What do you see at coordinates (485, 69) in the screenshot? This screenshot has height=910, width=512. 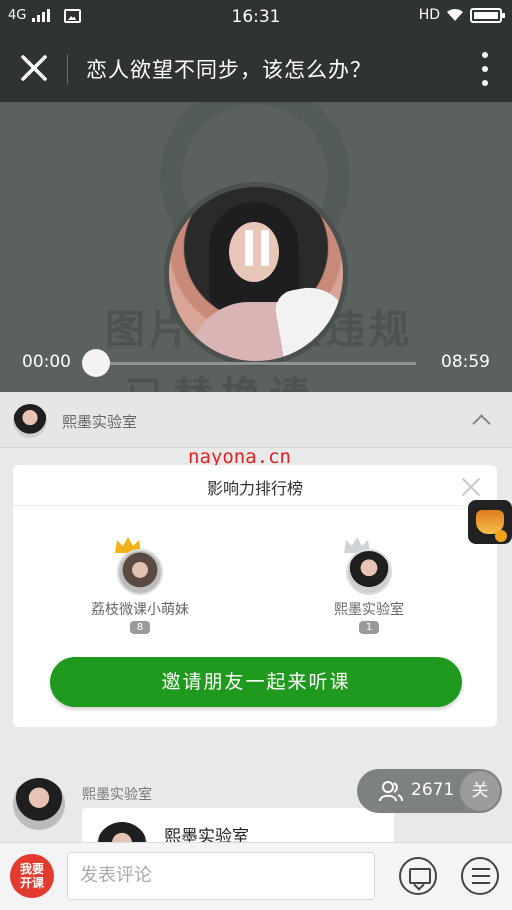 I see `more-options-icon` at bounding box center [485, 69].